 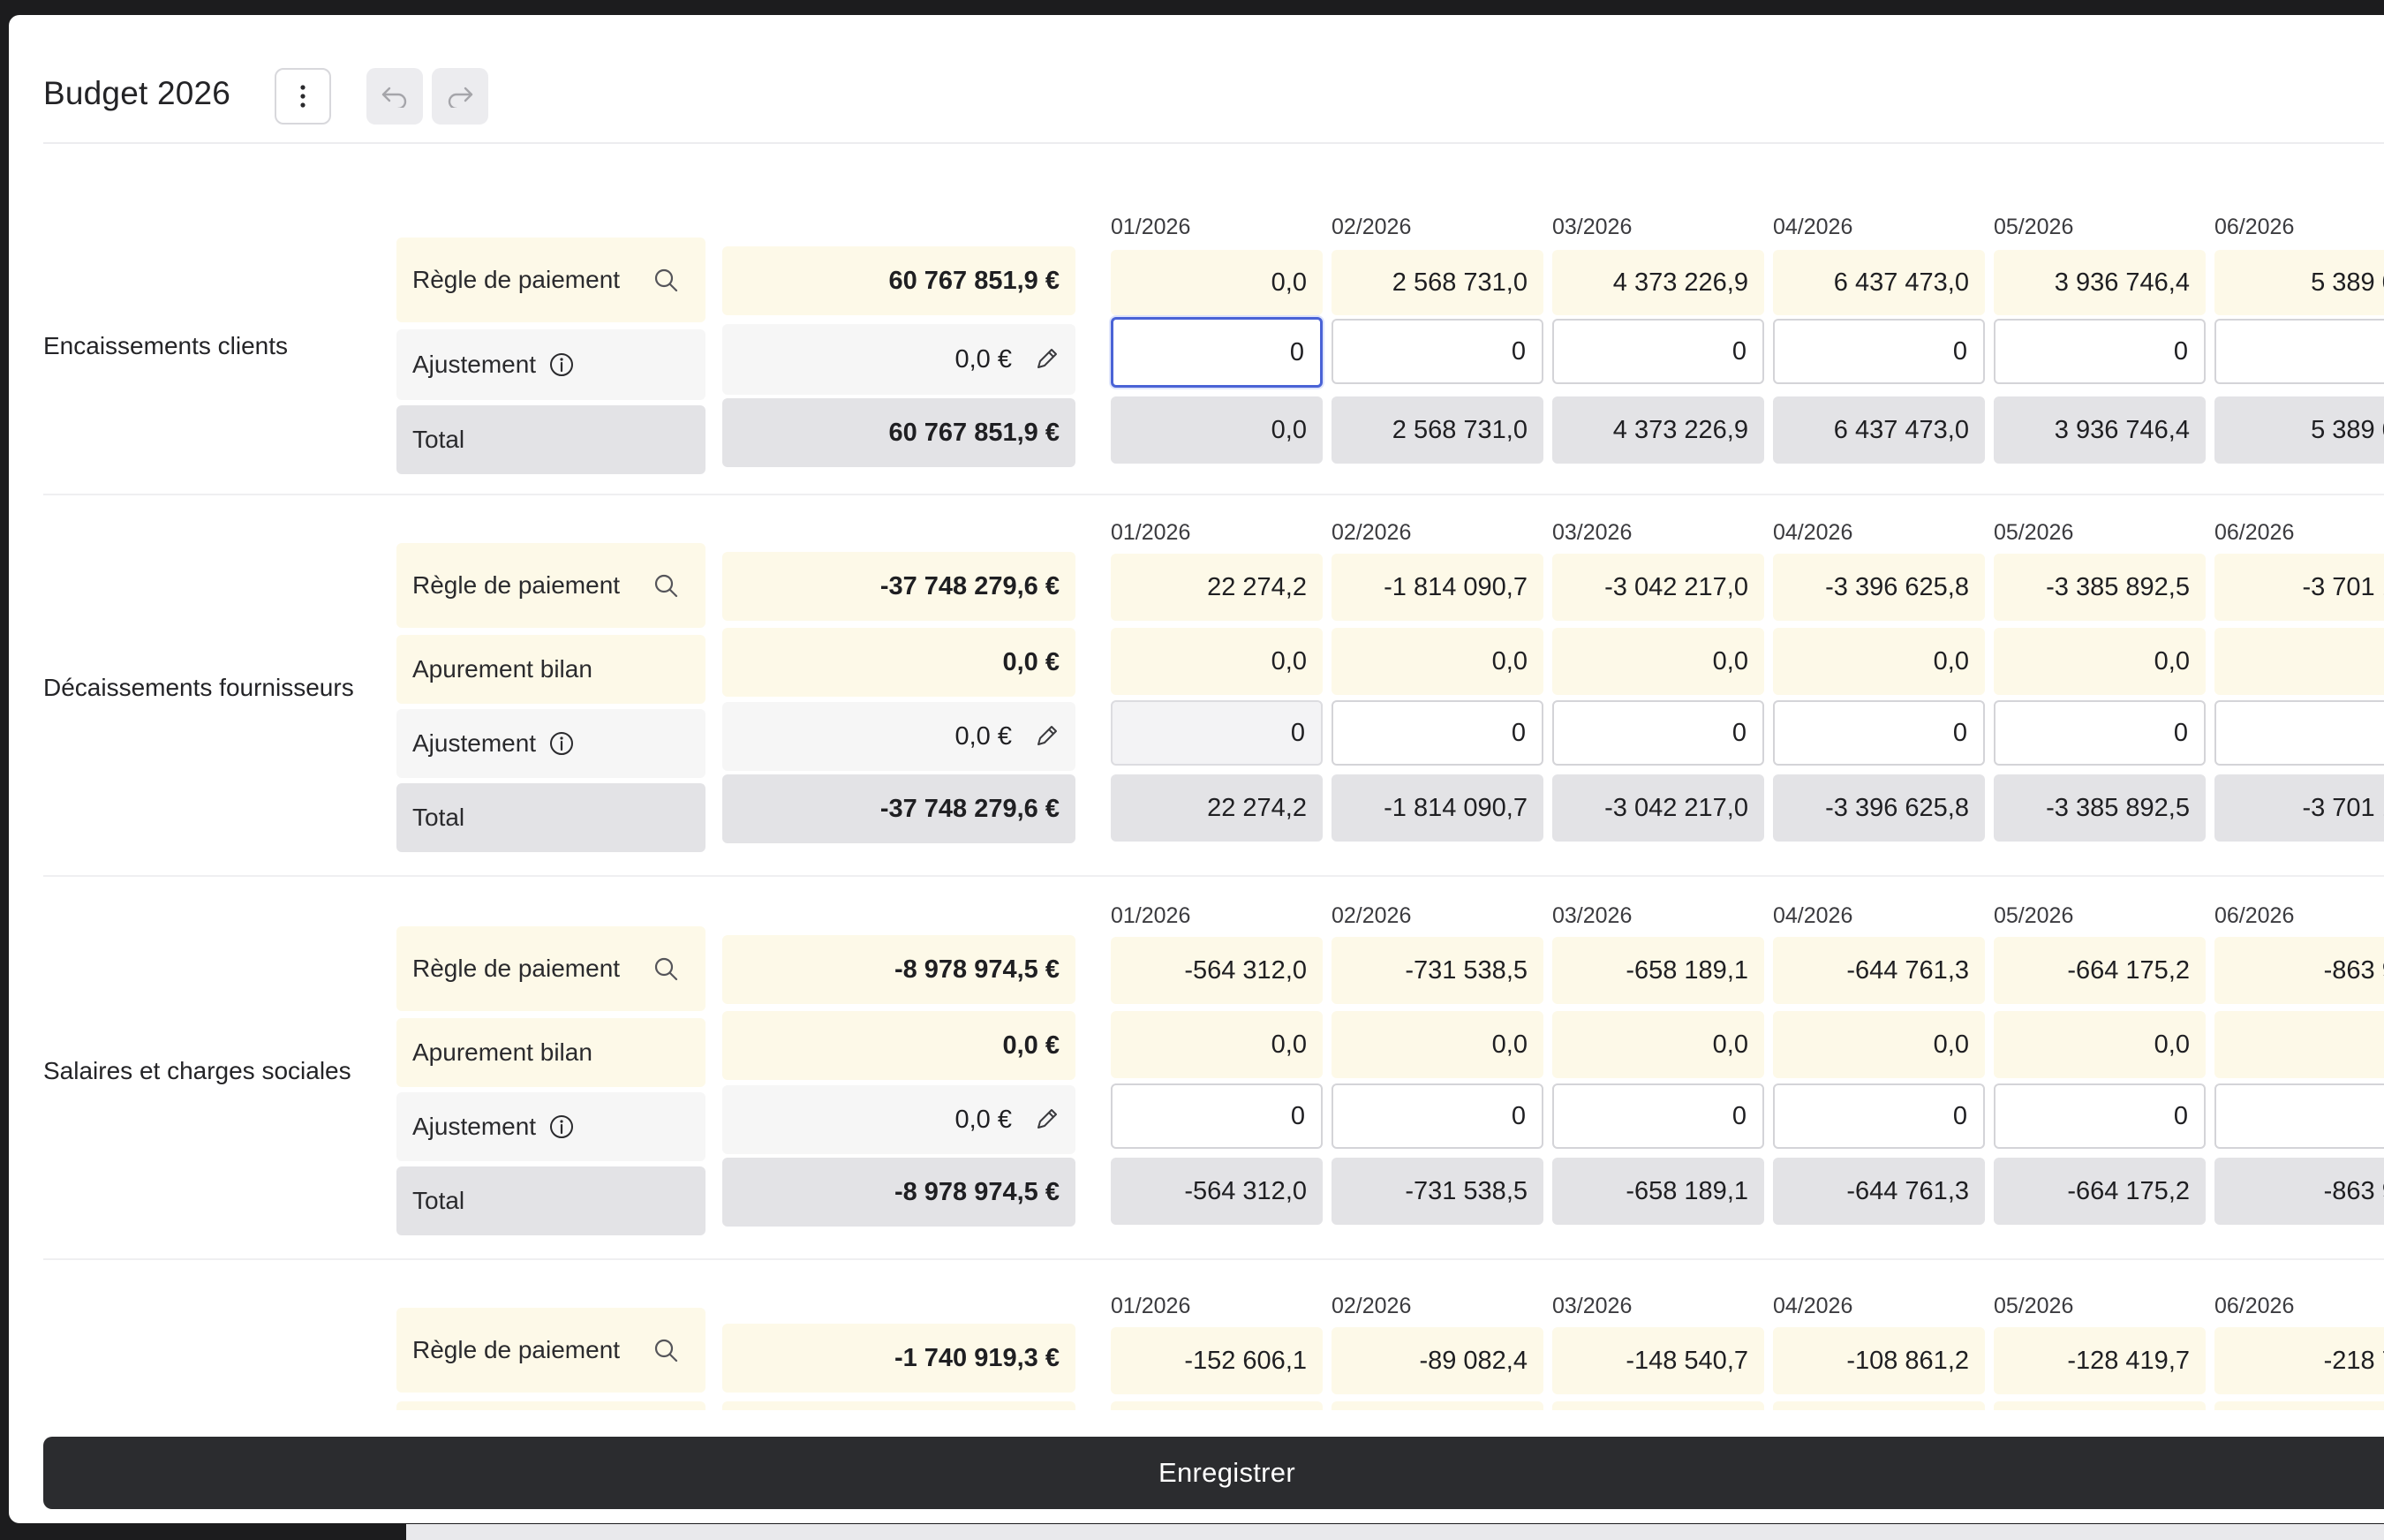 I want to click on month-label: 04/2026, so click(x=1813, y=915).